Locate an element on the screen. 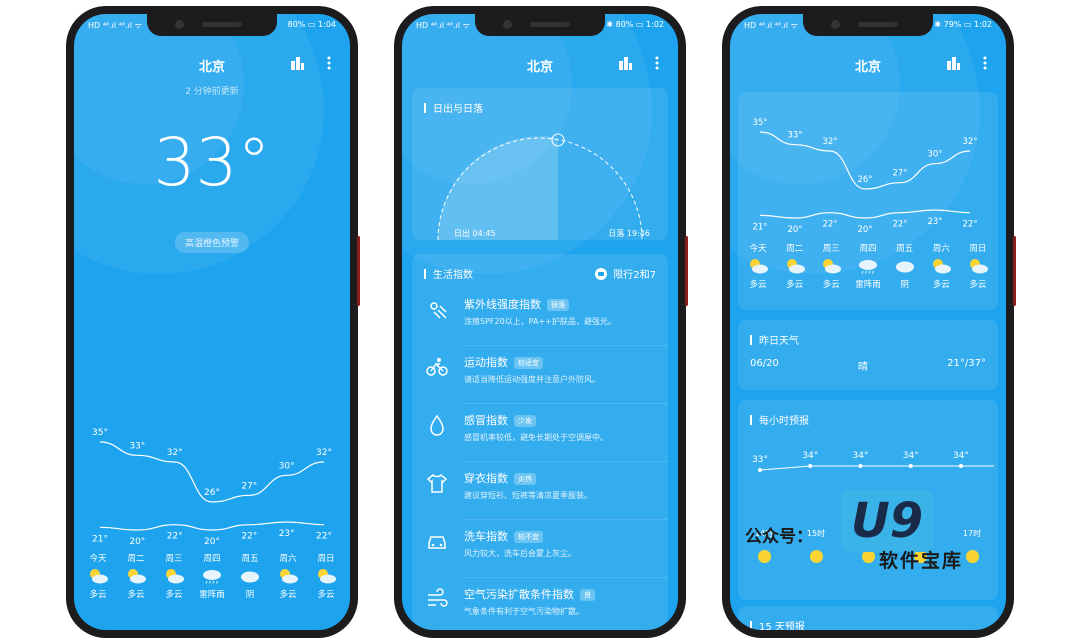 The width and height of the screenshot is (1080, 643). status-right: ✱ 79% ▭ 1:02 is located at coordinates (963, 24).